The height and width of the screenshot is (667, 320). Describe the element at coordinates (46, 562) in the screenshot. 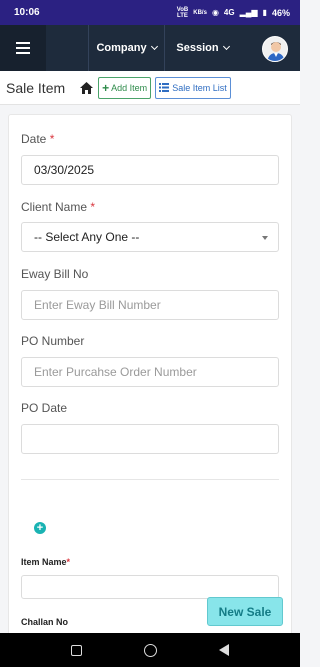

I see `item-name-label: Item Name*` at that location.